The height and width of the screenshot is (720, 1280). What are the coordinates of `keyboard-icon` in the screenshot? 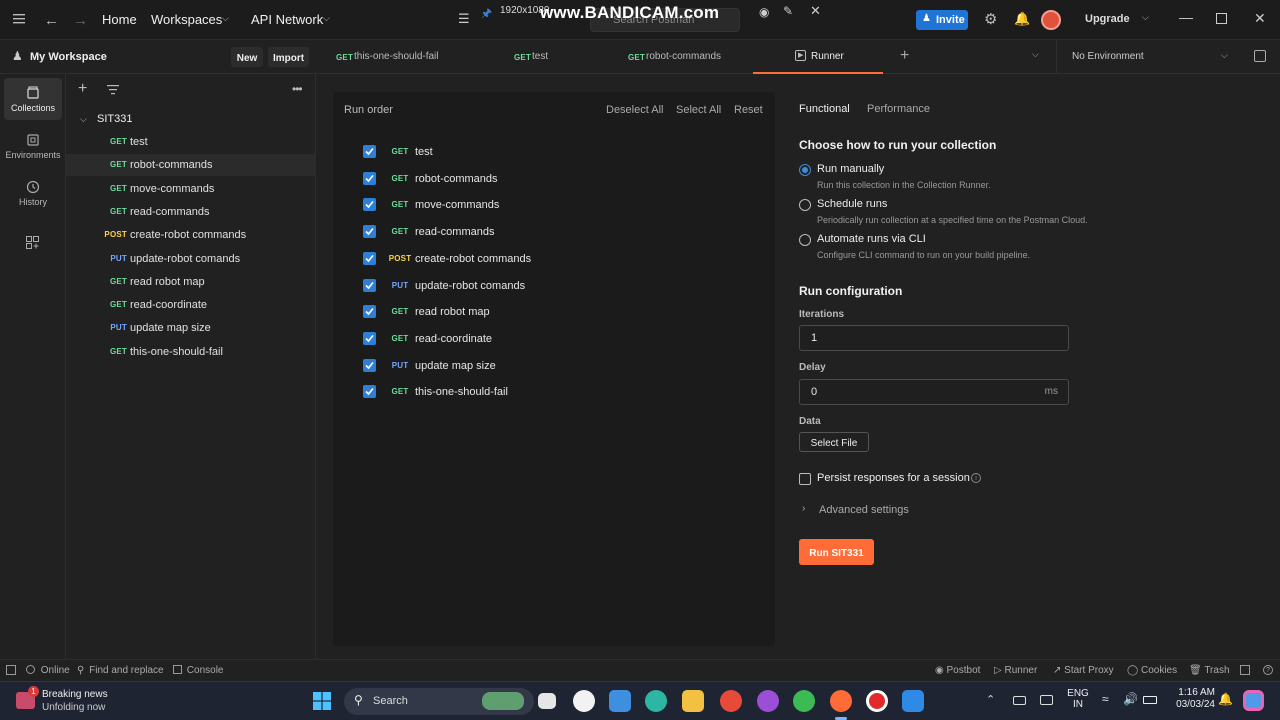 It's located at (1019, 700).